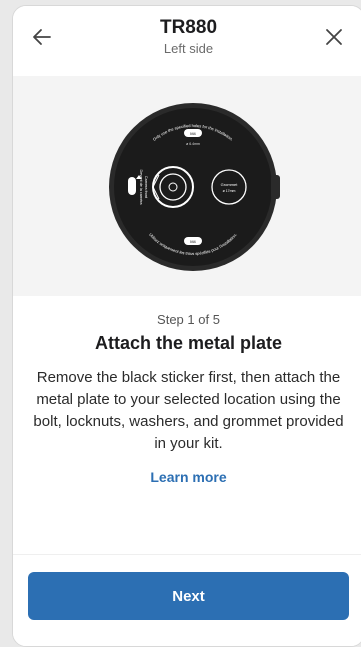 The width and height of the screenshot is (361, 647). I want to click on arrow-left-icon, so click(42, 39).